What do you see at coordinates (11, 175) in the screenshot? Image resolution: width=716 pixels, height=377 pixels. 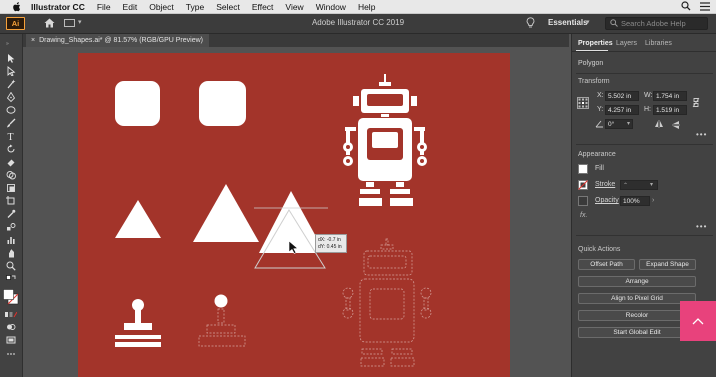 I see `shape-builder-tool-icon` at bounding box center [11, 175].